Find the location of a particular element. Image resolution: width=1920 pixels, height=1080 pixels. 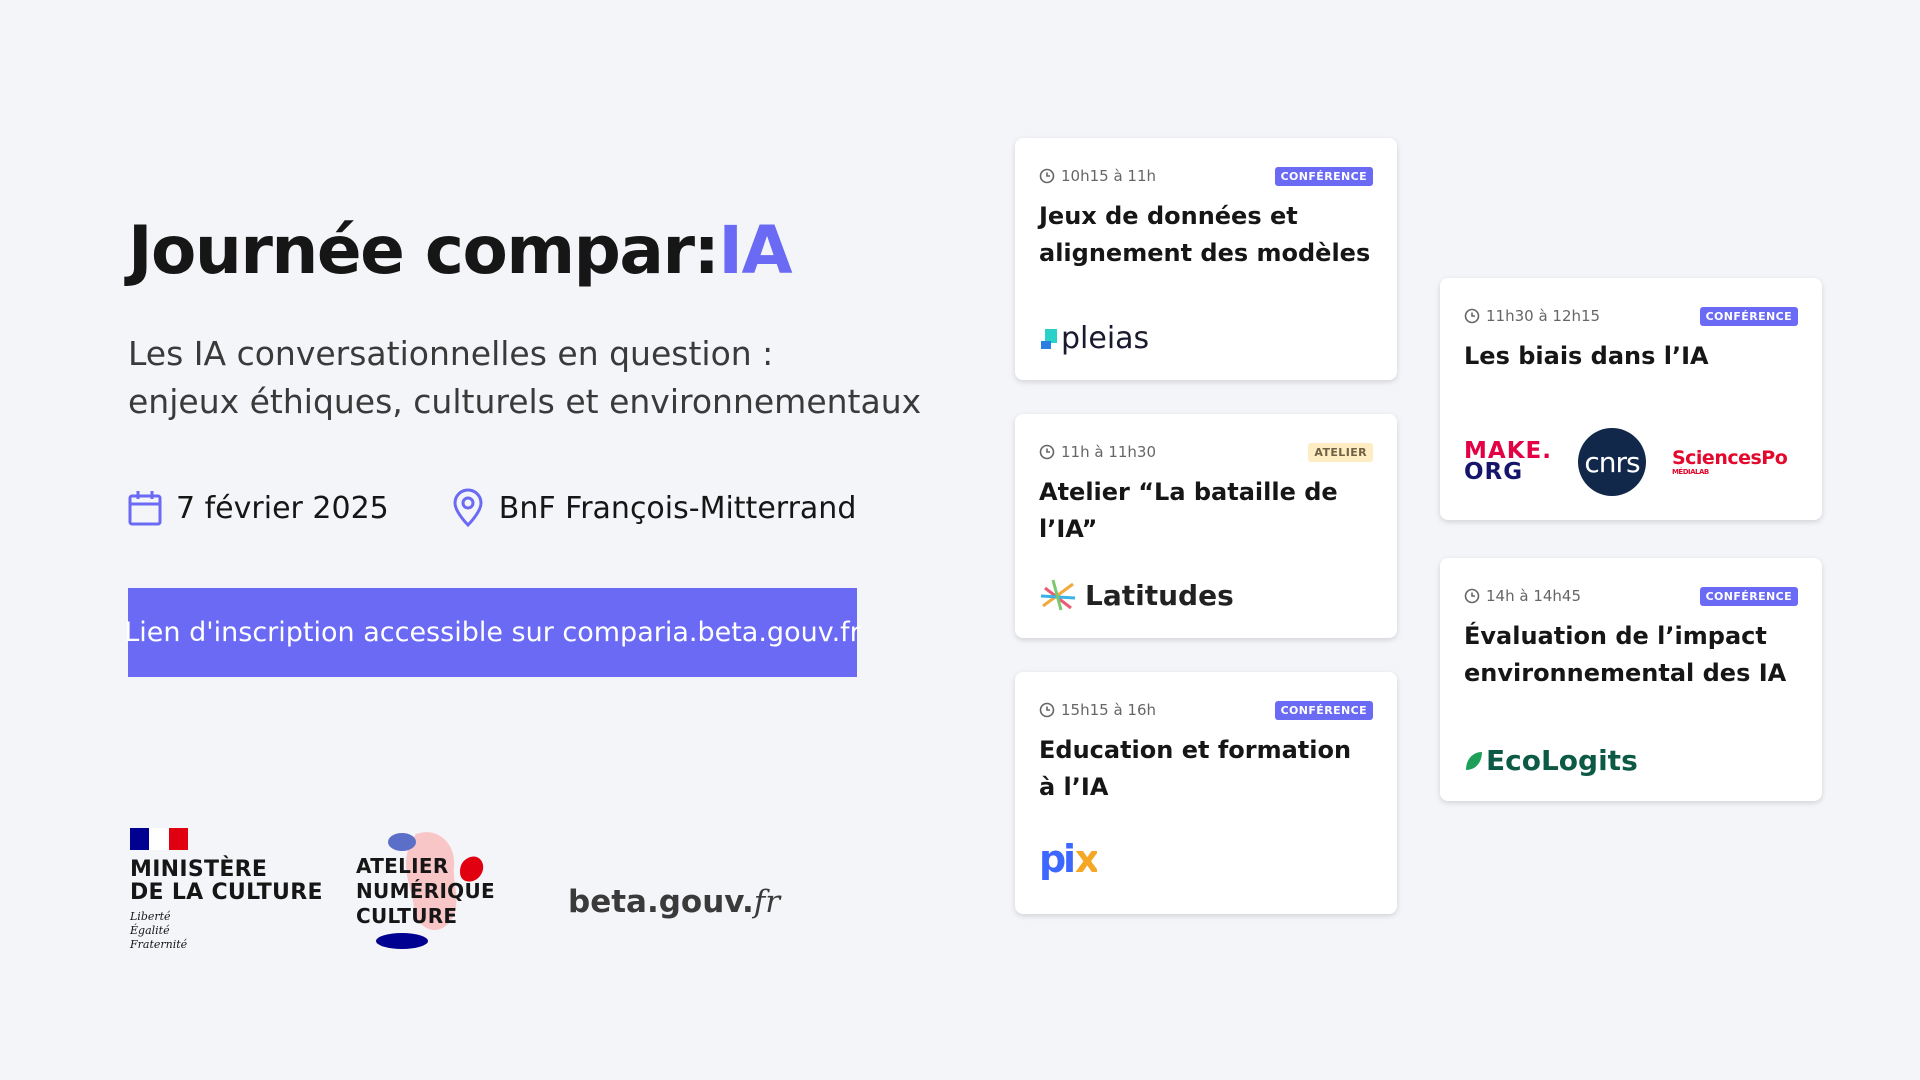

medialab-text: MÉDIALAB is located at coordinates (1690, 472).